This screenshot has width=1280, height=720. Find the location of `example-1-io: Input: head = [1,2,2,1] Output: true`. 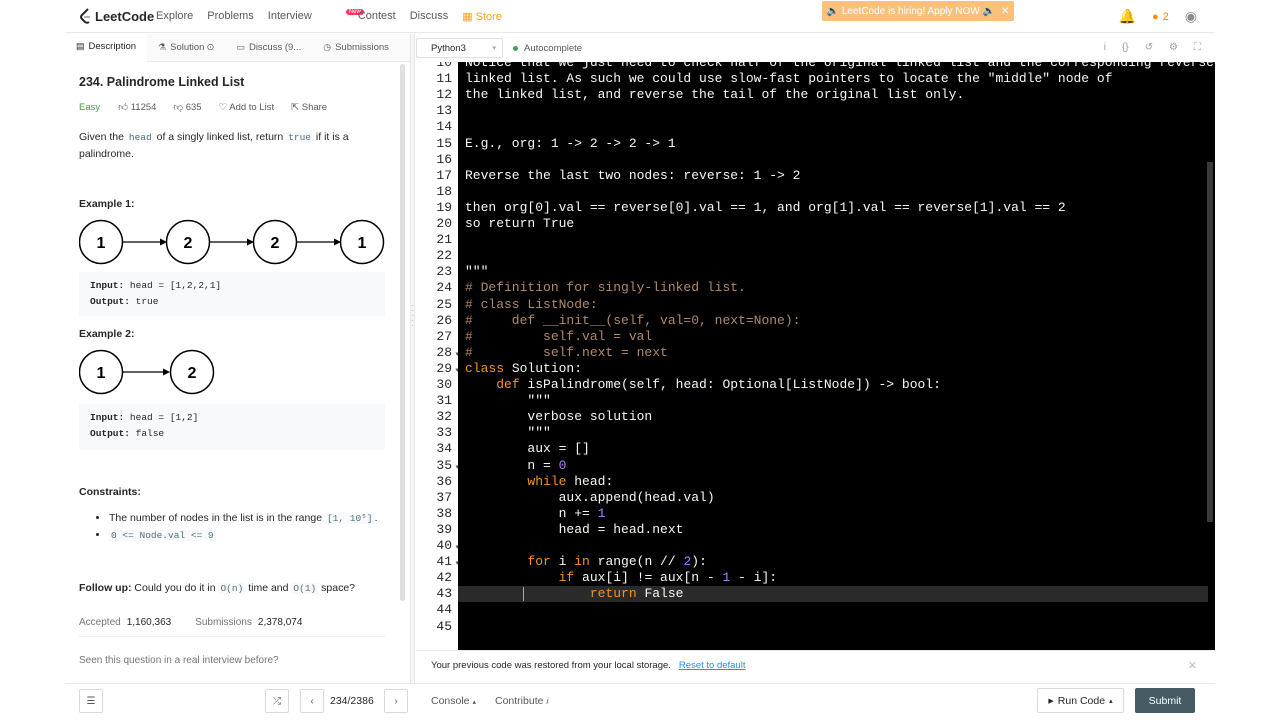

example-1-io: Input: head = [1,2,2,1] Output: true is located at coordinates (232, 294).